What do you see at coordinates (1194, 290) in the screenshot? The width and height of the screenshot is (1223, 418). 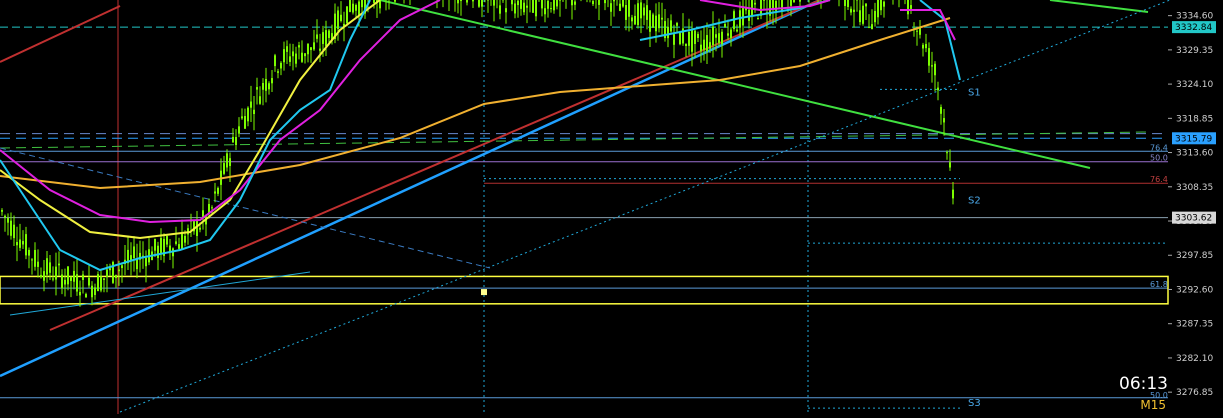 I see `y-tick-label: 3292.60` at bounding box center [1194, 290].